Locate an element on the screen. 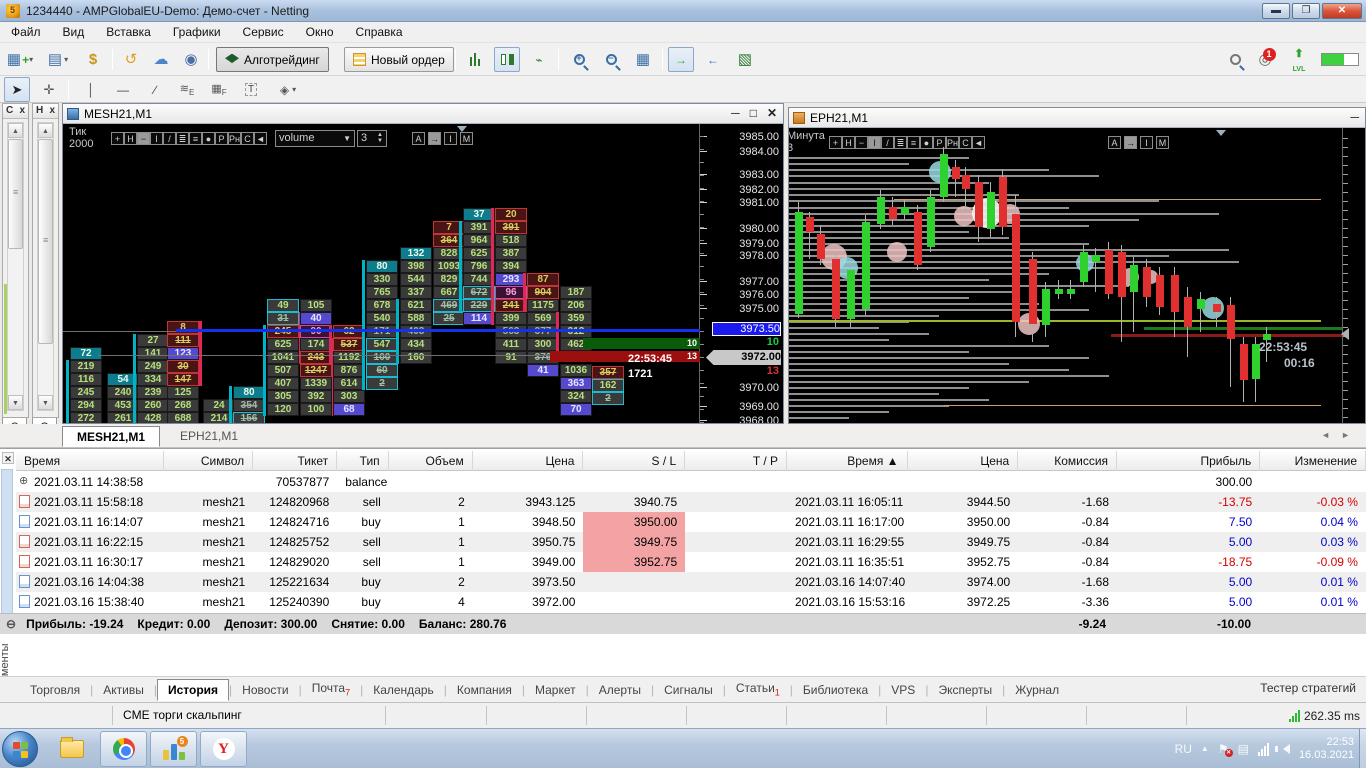 The image size is (1366, 768). chart-shift-button: ← is located at coordinates (713, 59).